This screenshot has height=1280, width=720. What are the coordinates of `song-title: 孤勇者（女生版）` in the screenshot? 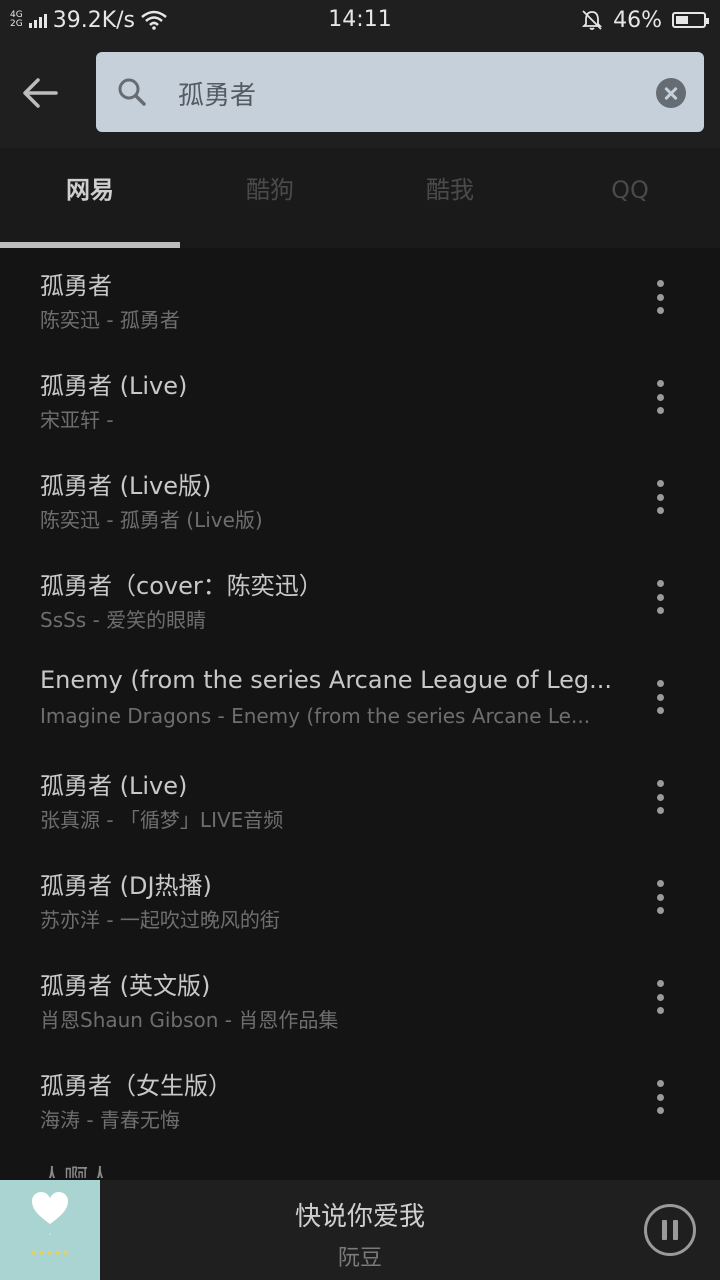 It's located at (136, 1086).